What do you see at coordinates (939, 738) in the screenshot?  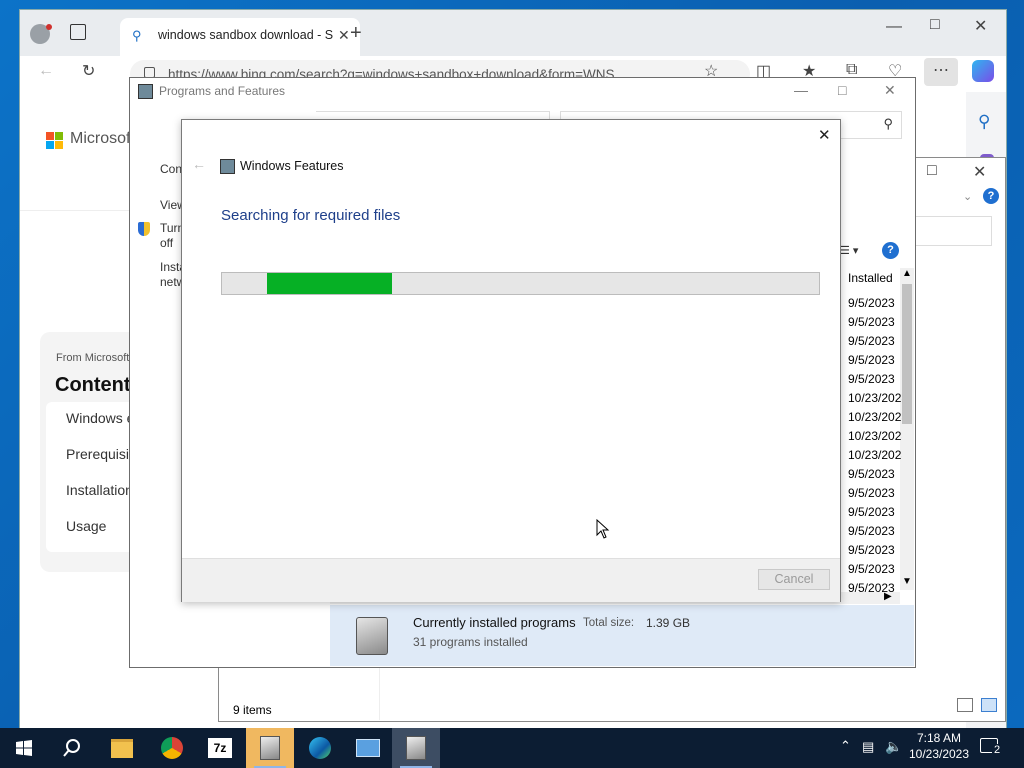 I see `clock-time: 7:18 AM` at bounding box center [939, 738].